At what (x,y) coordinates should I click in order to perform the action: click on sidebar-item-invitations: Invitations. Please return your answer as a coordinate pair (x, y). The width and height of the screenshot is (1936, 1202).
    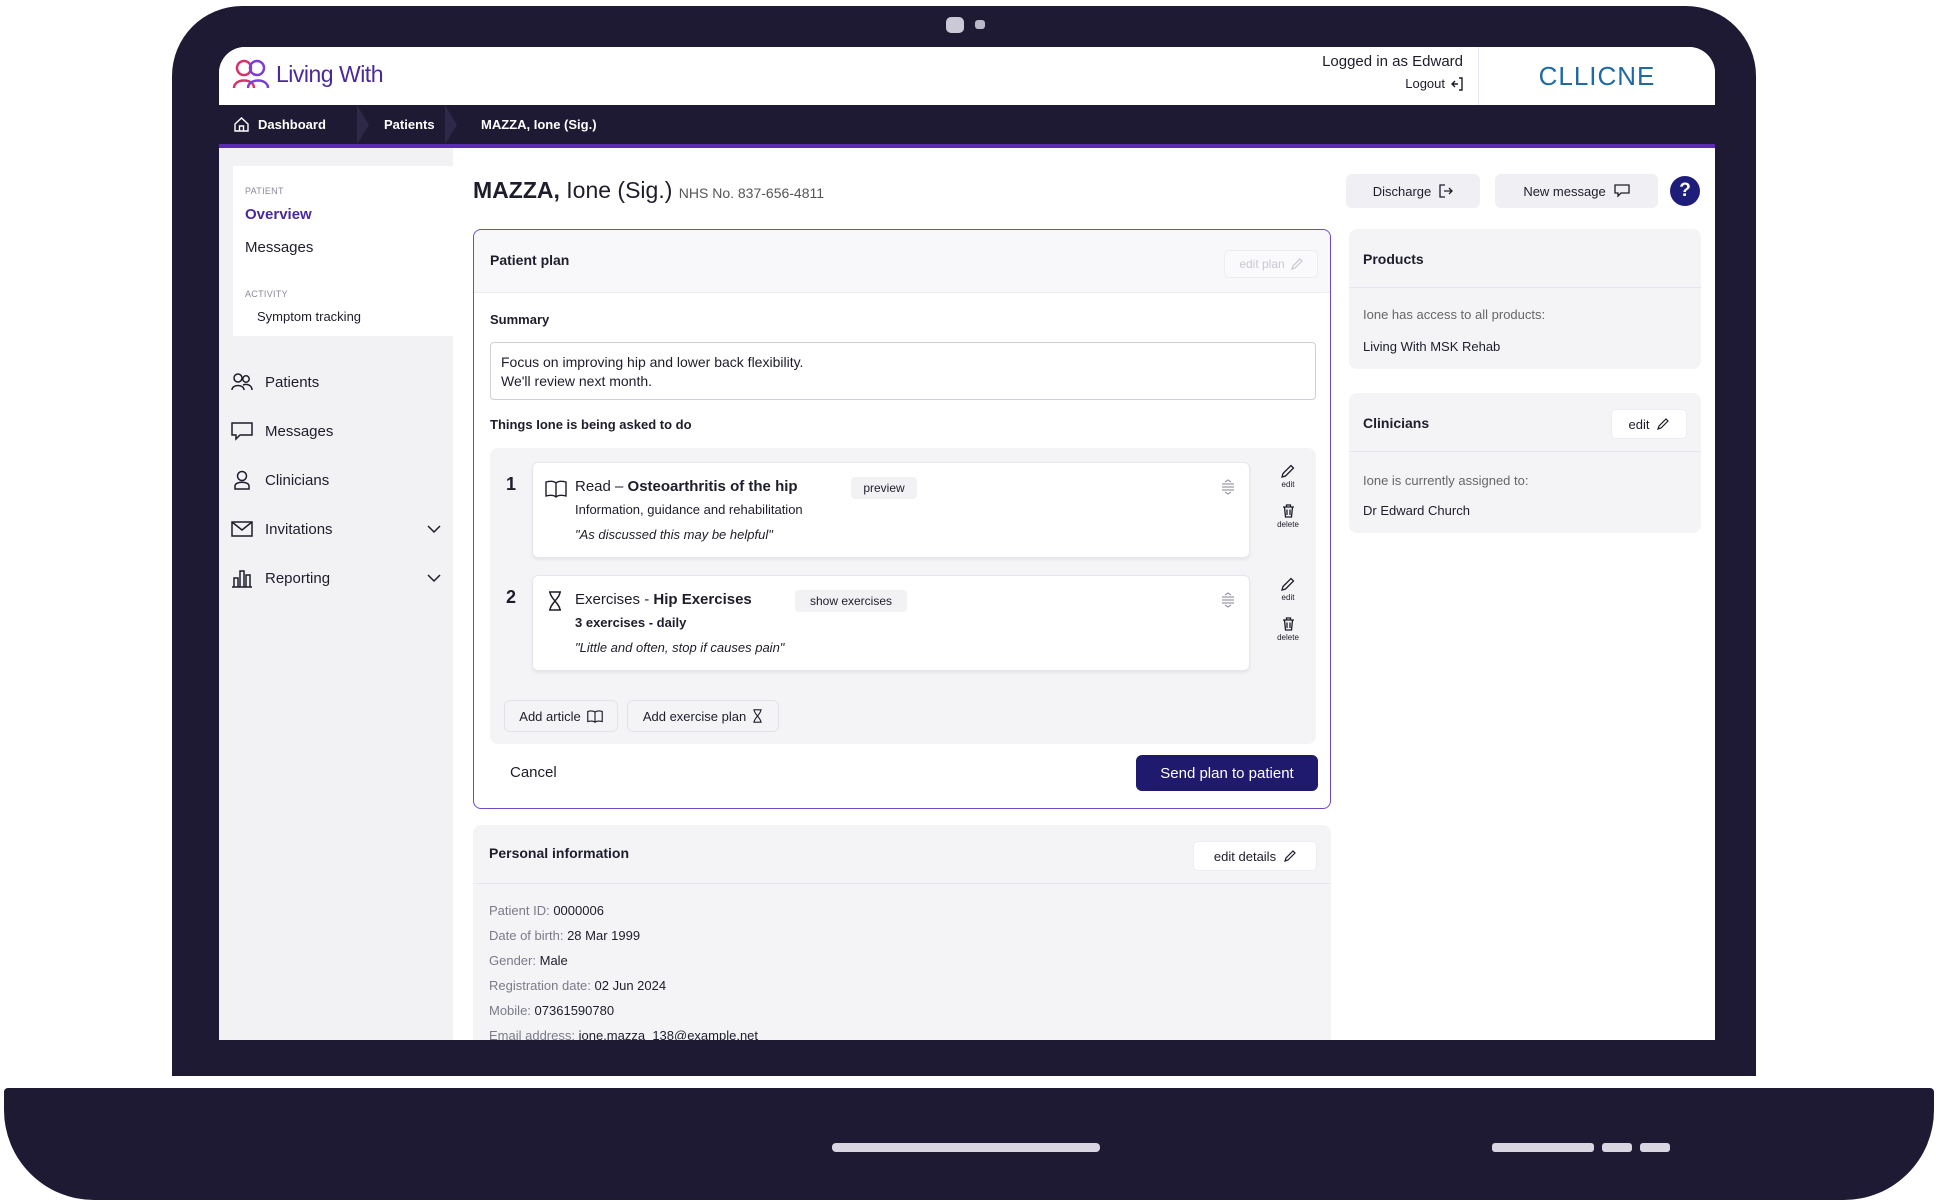
    Looking at the image, I should click on (336, 529).